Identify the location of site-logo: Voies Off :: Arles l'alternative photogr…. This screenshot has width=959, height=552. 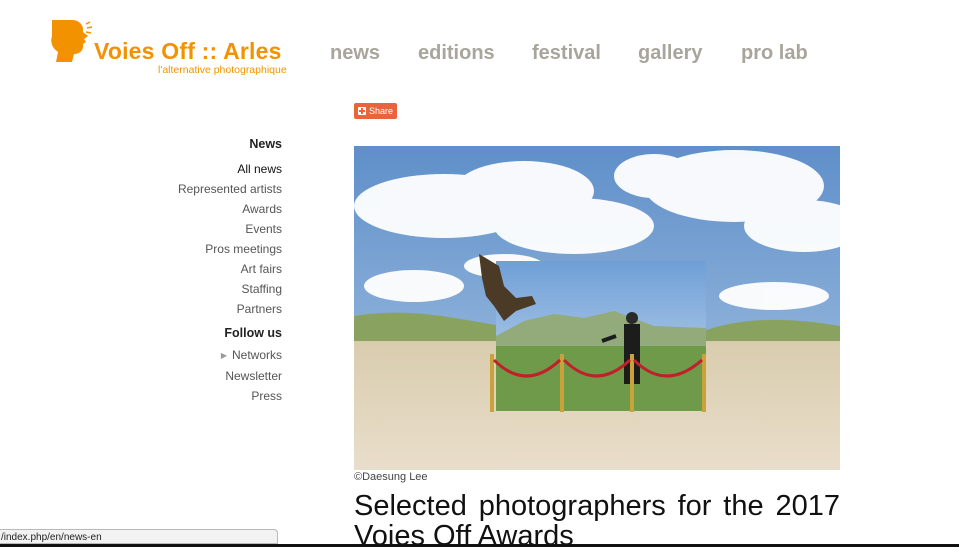
(170, 47).